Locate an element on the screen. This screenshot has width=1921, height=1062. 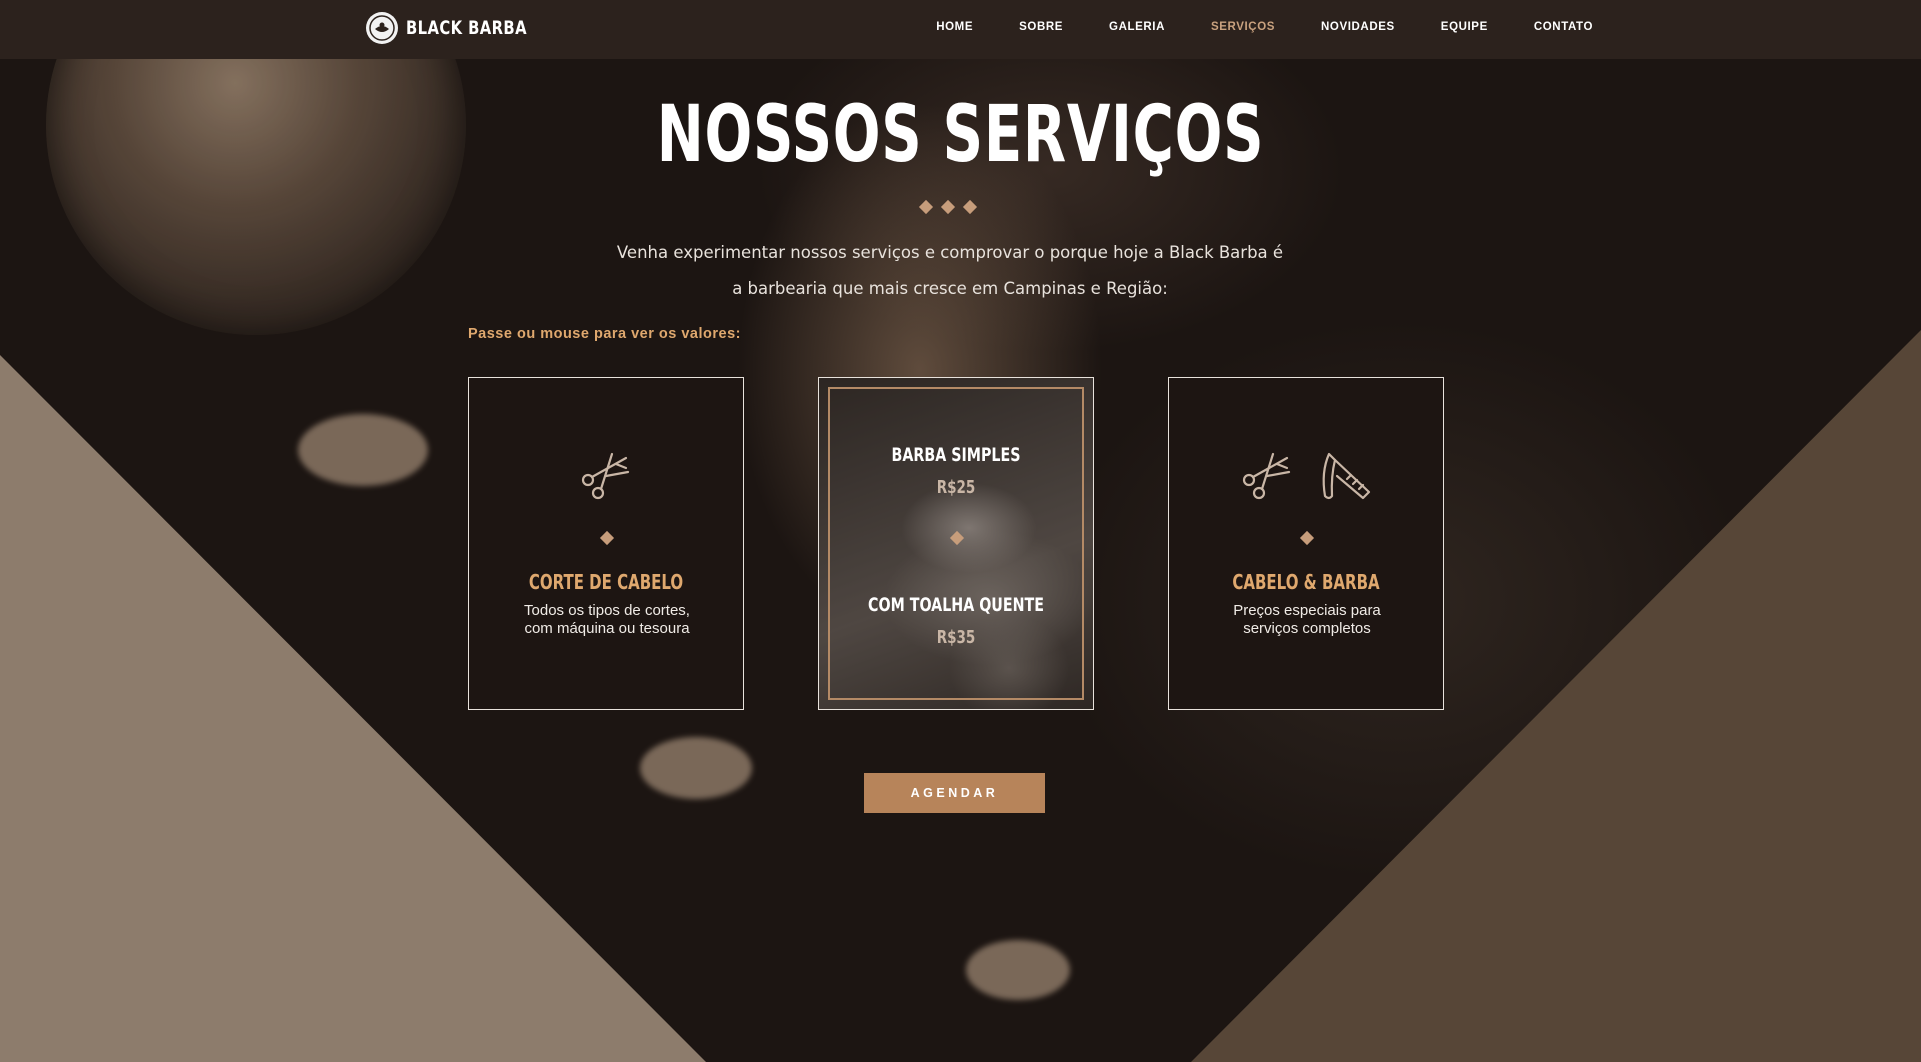
price-name: COM TOALHA QUENTE is located at coordinates (956, 605).